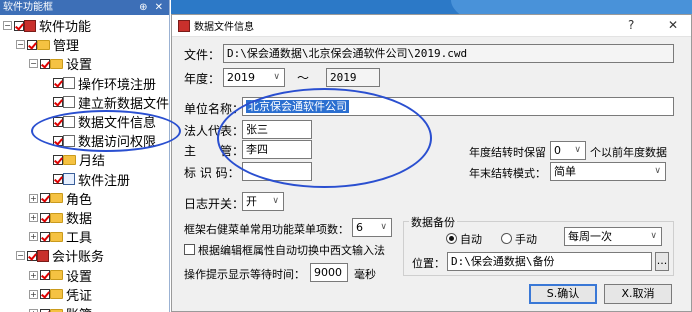 The image size is (692, 312). Describe the element at coordinates (212, 173) in the screenshot. I see `id-code-label: 标 识 码：` at that location.